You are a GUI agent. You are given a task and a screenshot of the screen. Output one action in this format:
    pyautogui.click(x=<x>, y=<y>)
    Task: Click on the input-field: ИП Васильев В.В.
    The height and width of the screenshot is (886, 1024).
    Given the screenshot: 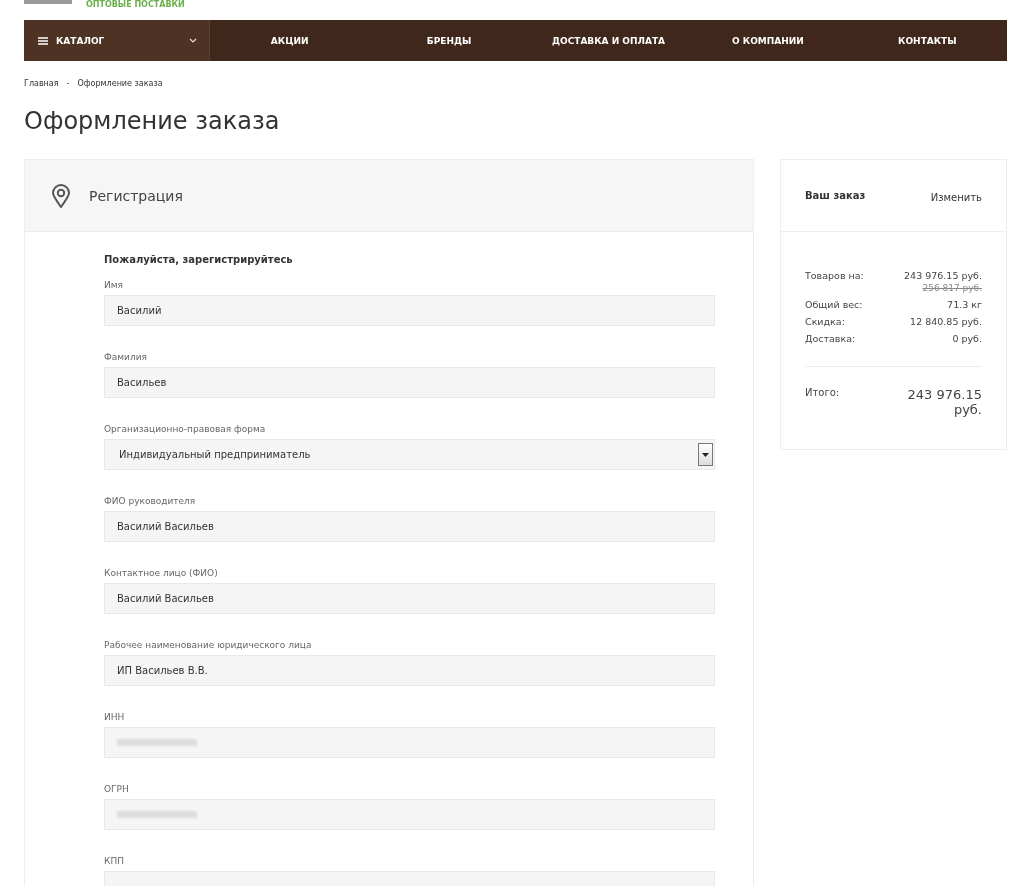 What is the action you would take?
    pyautogui.click(x=409, y=670)
    